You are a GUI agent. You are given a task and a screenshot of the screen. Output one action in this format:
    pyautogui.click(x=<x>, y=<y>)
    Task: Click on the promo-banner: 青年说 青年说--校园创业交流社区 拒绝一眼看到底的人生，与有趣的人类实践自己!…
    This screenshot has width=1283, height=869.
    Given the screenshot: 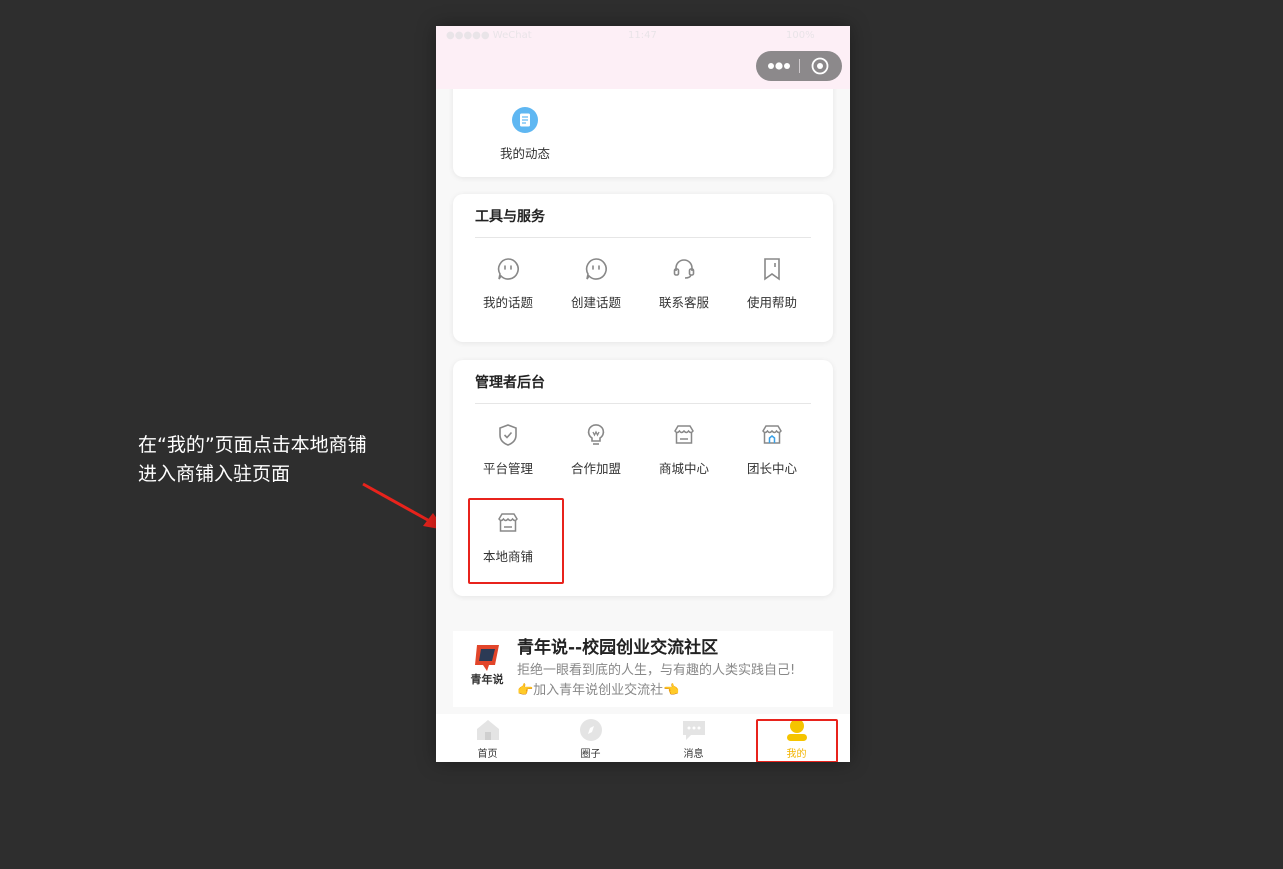 What is the action you would take?
    pyautogui.click(x=643, y=669)
    